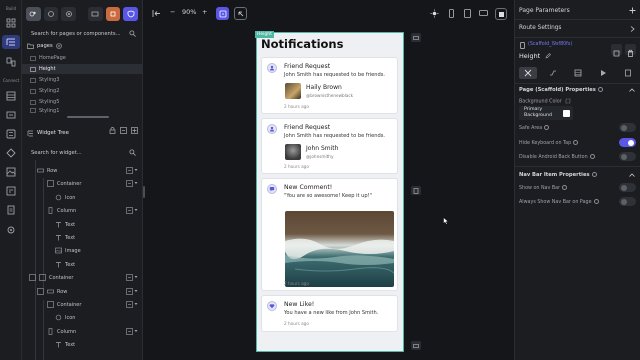 The width and height of the screenshot is (640, 360). Describe the element at coordinates (222, 13) in the screenshot. I see `responsive-mode-icon` at that location.